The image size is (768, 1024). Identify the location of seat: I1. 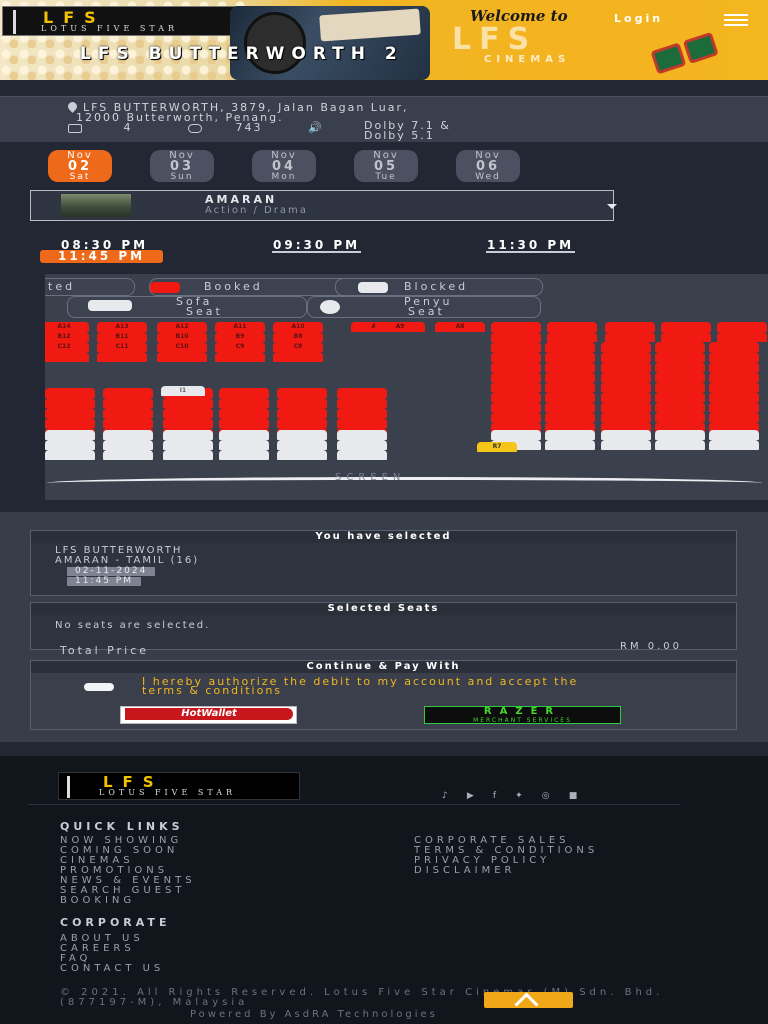
(183, 391).